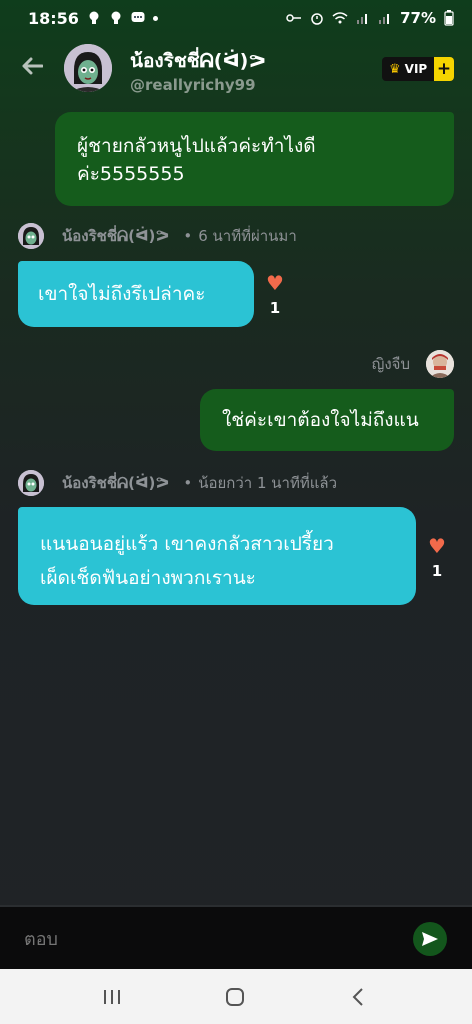 The width and height of the screenshot is (472, 1024). I want to click on message-text: เผ็ดเช็ดฟันอย่างพวกเรานะ, so click(148, 578).